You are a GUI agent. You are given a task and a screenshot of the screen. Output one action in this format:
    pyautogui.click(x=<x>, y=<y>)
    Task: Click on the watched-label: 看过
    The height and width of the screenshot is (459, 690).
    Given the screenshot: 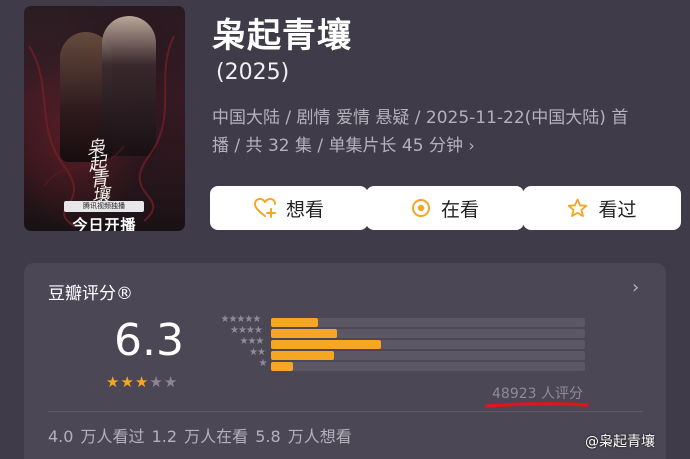 What is the action you would take?
    pyautogui.click(x=617, y=209)
    